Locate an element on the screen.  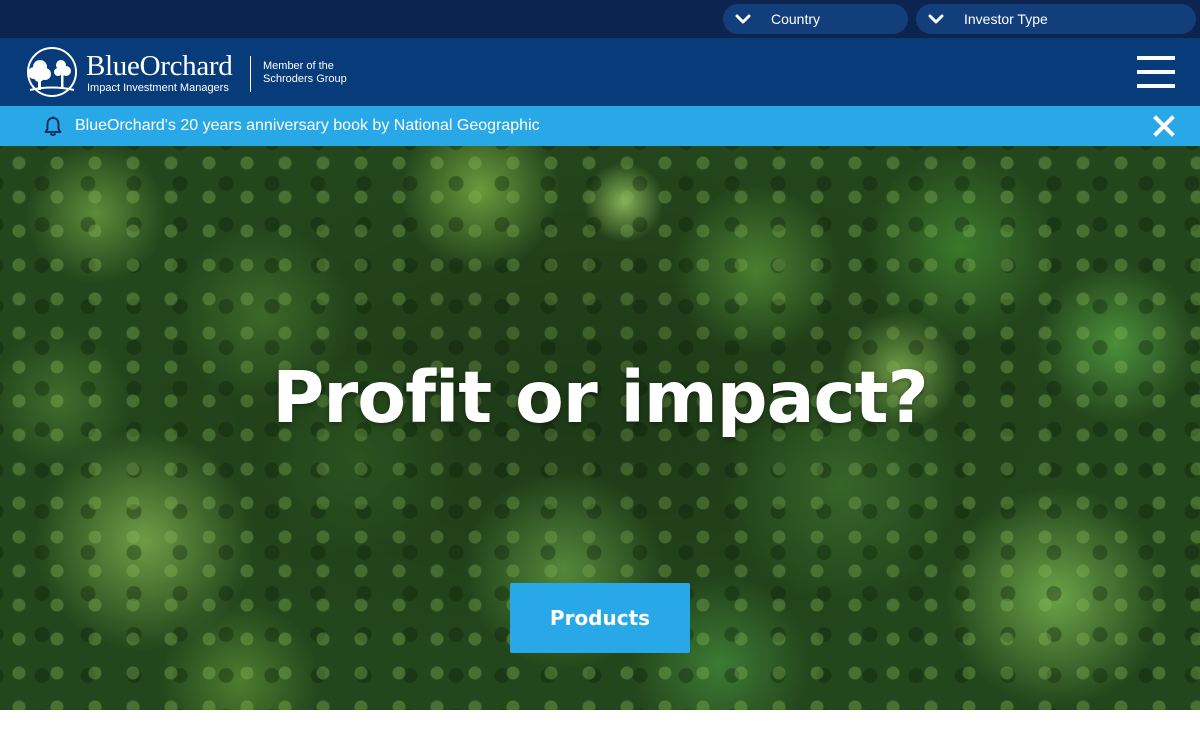
brand-tagline: Impact Investment Managers is located at coordinates (158, 88).